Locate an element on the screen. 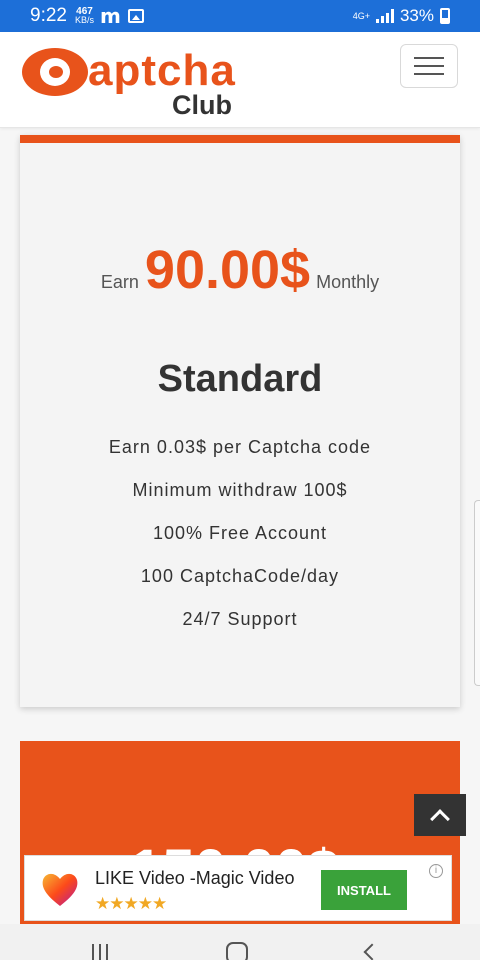 This screenshot has height=960, width=480. site-header: aptcha Club is located at coordinates (240, 80).